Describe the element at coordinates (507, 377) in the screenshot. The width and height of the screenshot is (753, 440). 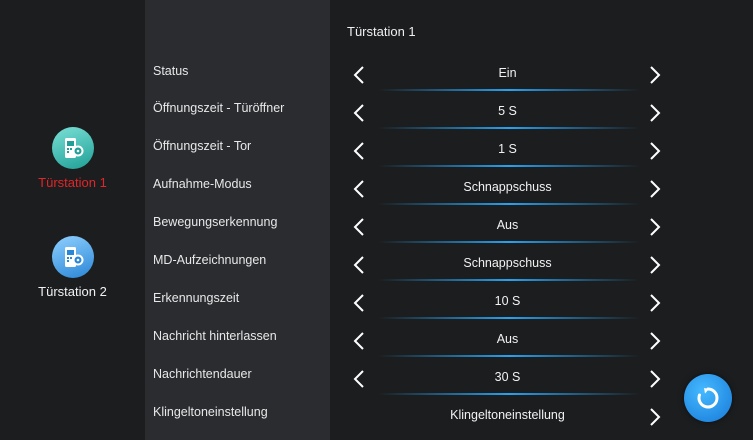
I see `setting-value: 30 S` at that location.